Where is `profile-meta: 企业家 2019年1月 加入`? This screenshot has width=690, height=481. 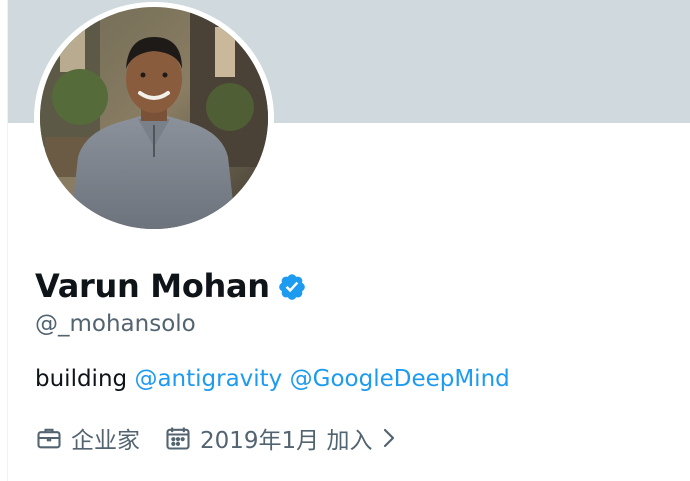 profile-meta: 企业家 2019年1月 加入 is located at coordinates (216, 438).